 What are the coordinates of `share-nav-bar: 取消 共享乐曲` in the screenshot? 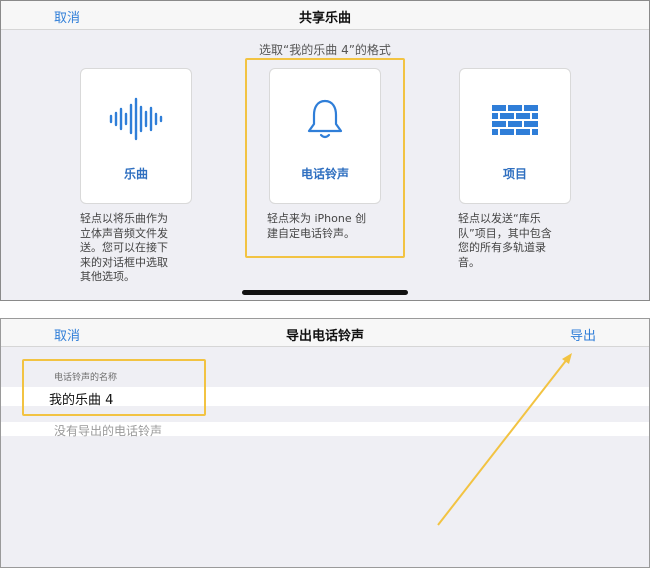 It's located at (325, 15).